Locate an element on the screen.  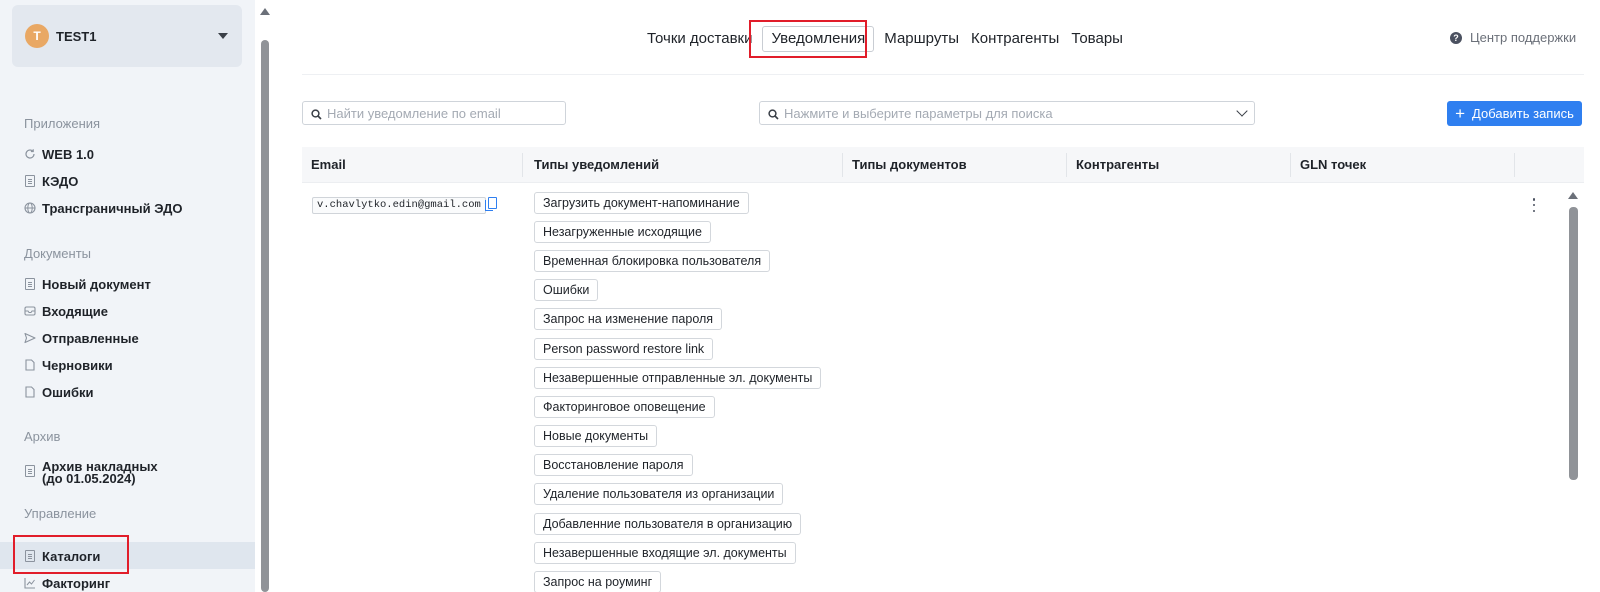
column-header-counterparties: Контрагенты is located at coordinates (1118, 164).